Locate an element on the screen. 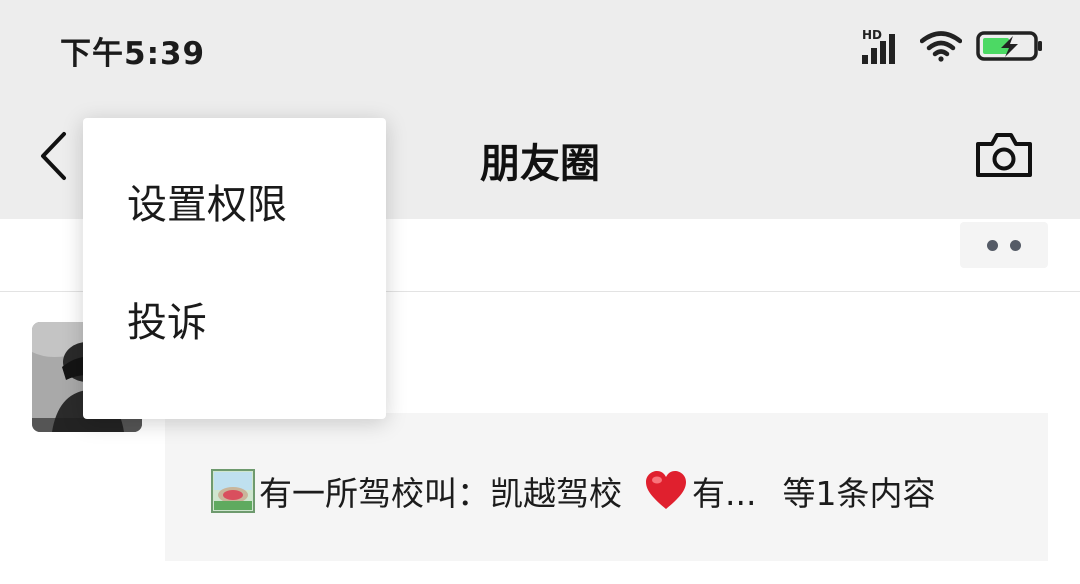 This screenshot has height=584, width=1080. popup-menu: 设置权限 投诉 is located at coordinates (234, 268).